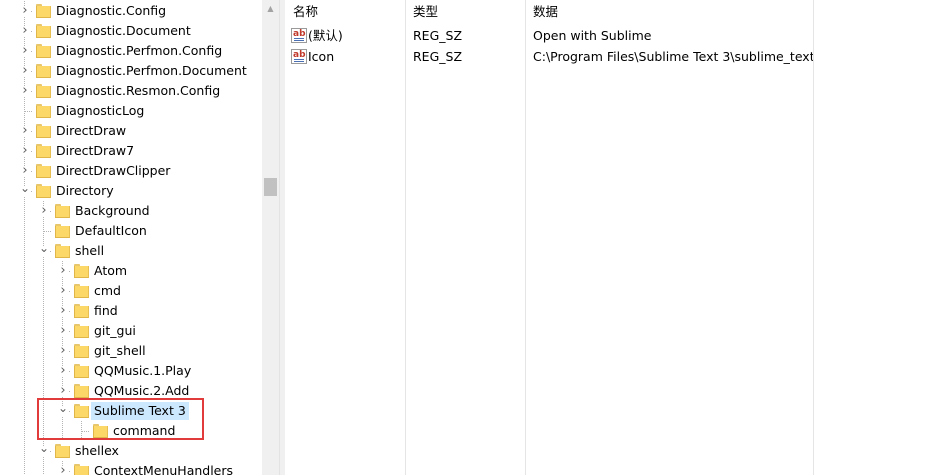 This screenshot has width=932, height=475. What do you see at coordinates (163, 468) in the screenshot?
I see `tree-node-label: ContextMenuHandlers` at bounding box center [163, 468].